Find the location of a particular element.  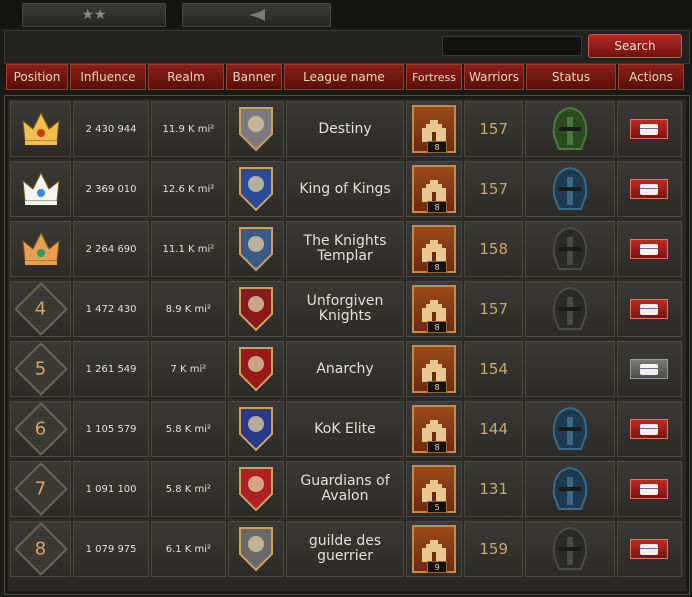

header-status: Status is located at coordinates (571, 77).